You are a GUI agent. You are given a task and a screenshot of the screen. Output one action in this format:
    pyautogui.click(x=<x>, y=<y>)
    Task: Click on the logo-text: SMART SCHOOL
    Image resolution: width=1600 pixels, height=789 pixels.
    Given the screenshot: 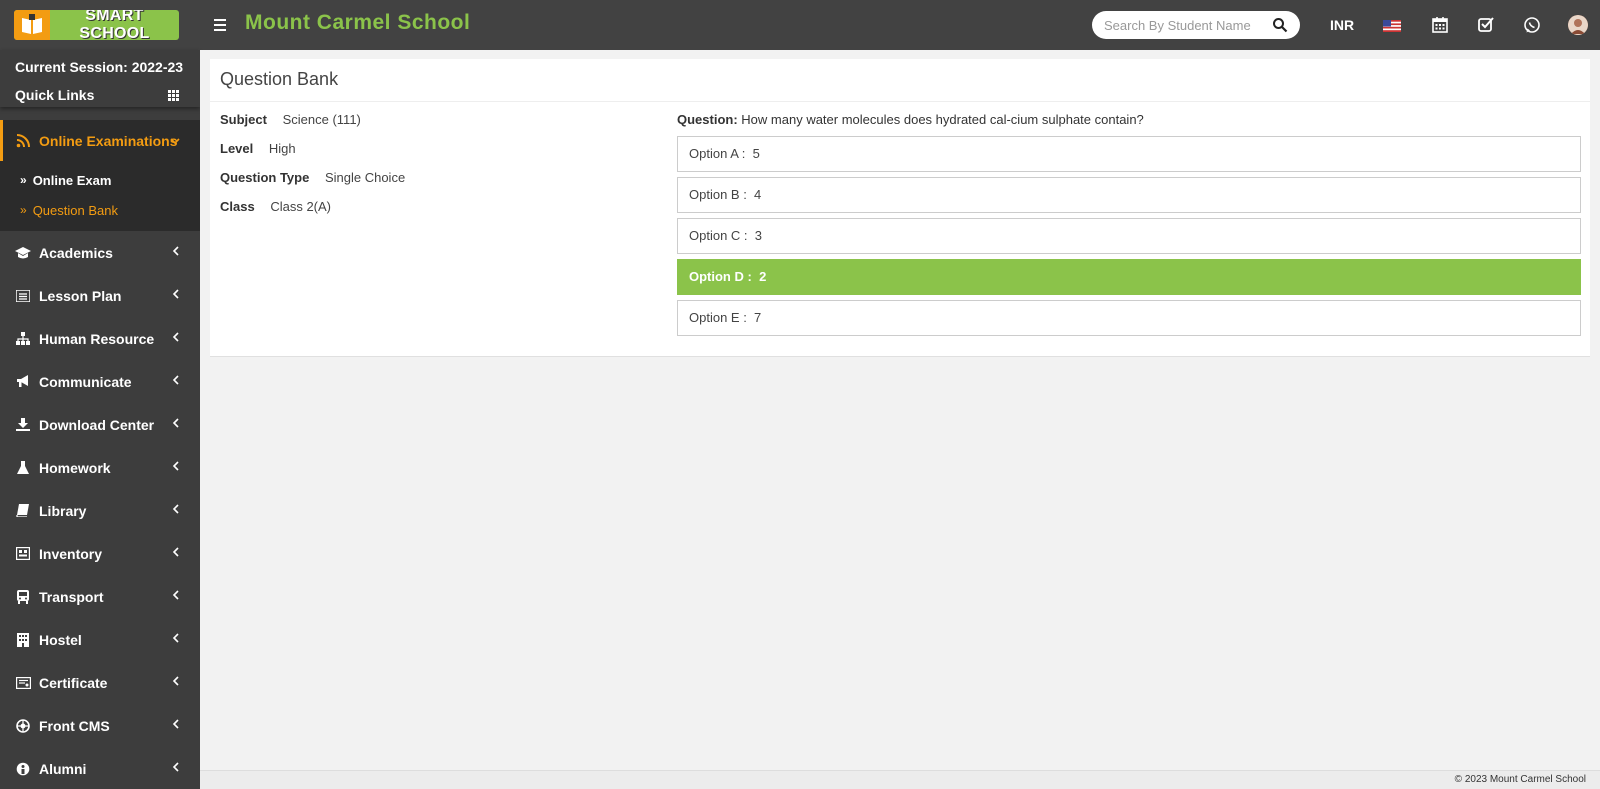 What is the action you would take?
    pyautogui.click(x=114, y=25)
    